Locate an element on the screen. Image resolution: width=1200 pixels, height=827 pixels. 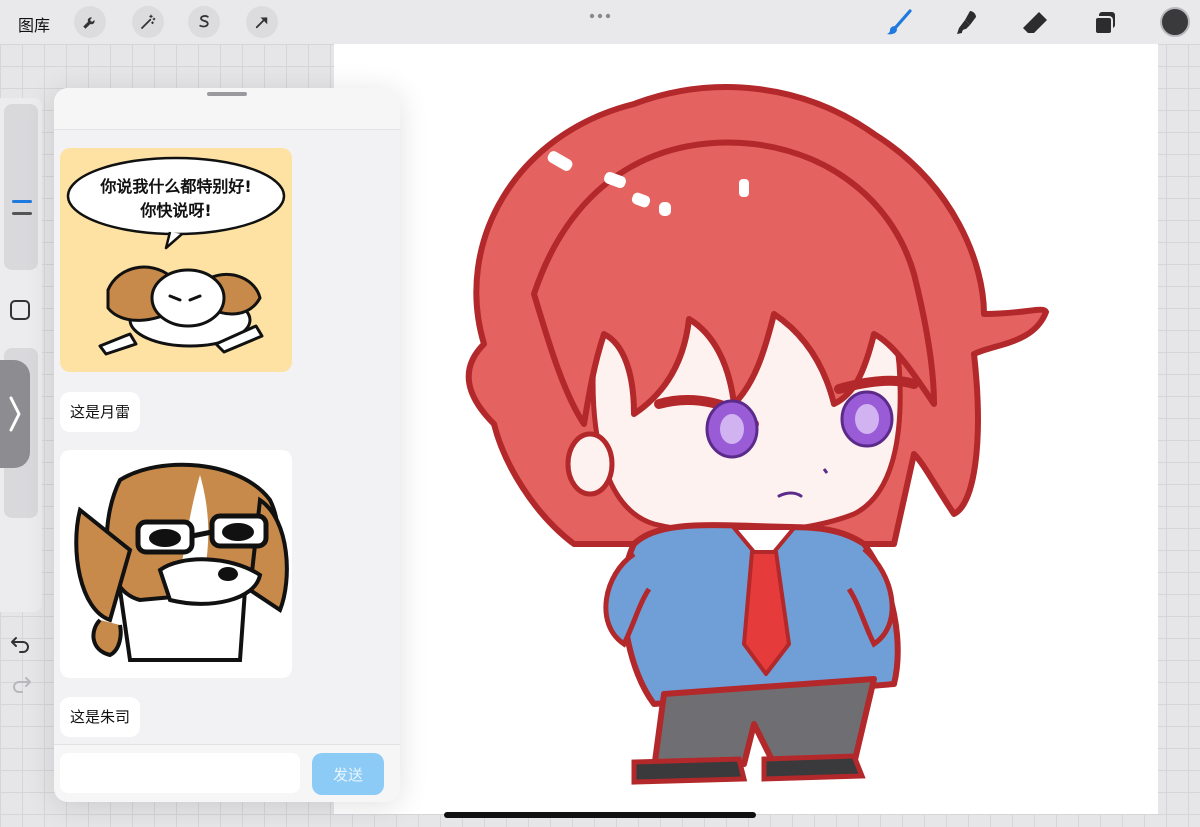
send-button: 发送 is located at coordinates (348, 774).